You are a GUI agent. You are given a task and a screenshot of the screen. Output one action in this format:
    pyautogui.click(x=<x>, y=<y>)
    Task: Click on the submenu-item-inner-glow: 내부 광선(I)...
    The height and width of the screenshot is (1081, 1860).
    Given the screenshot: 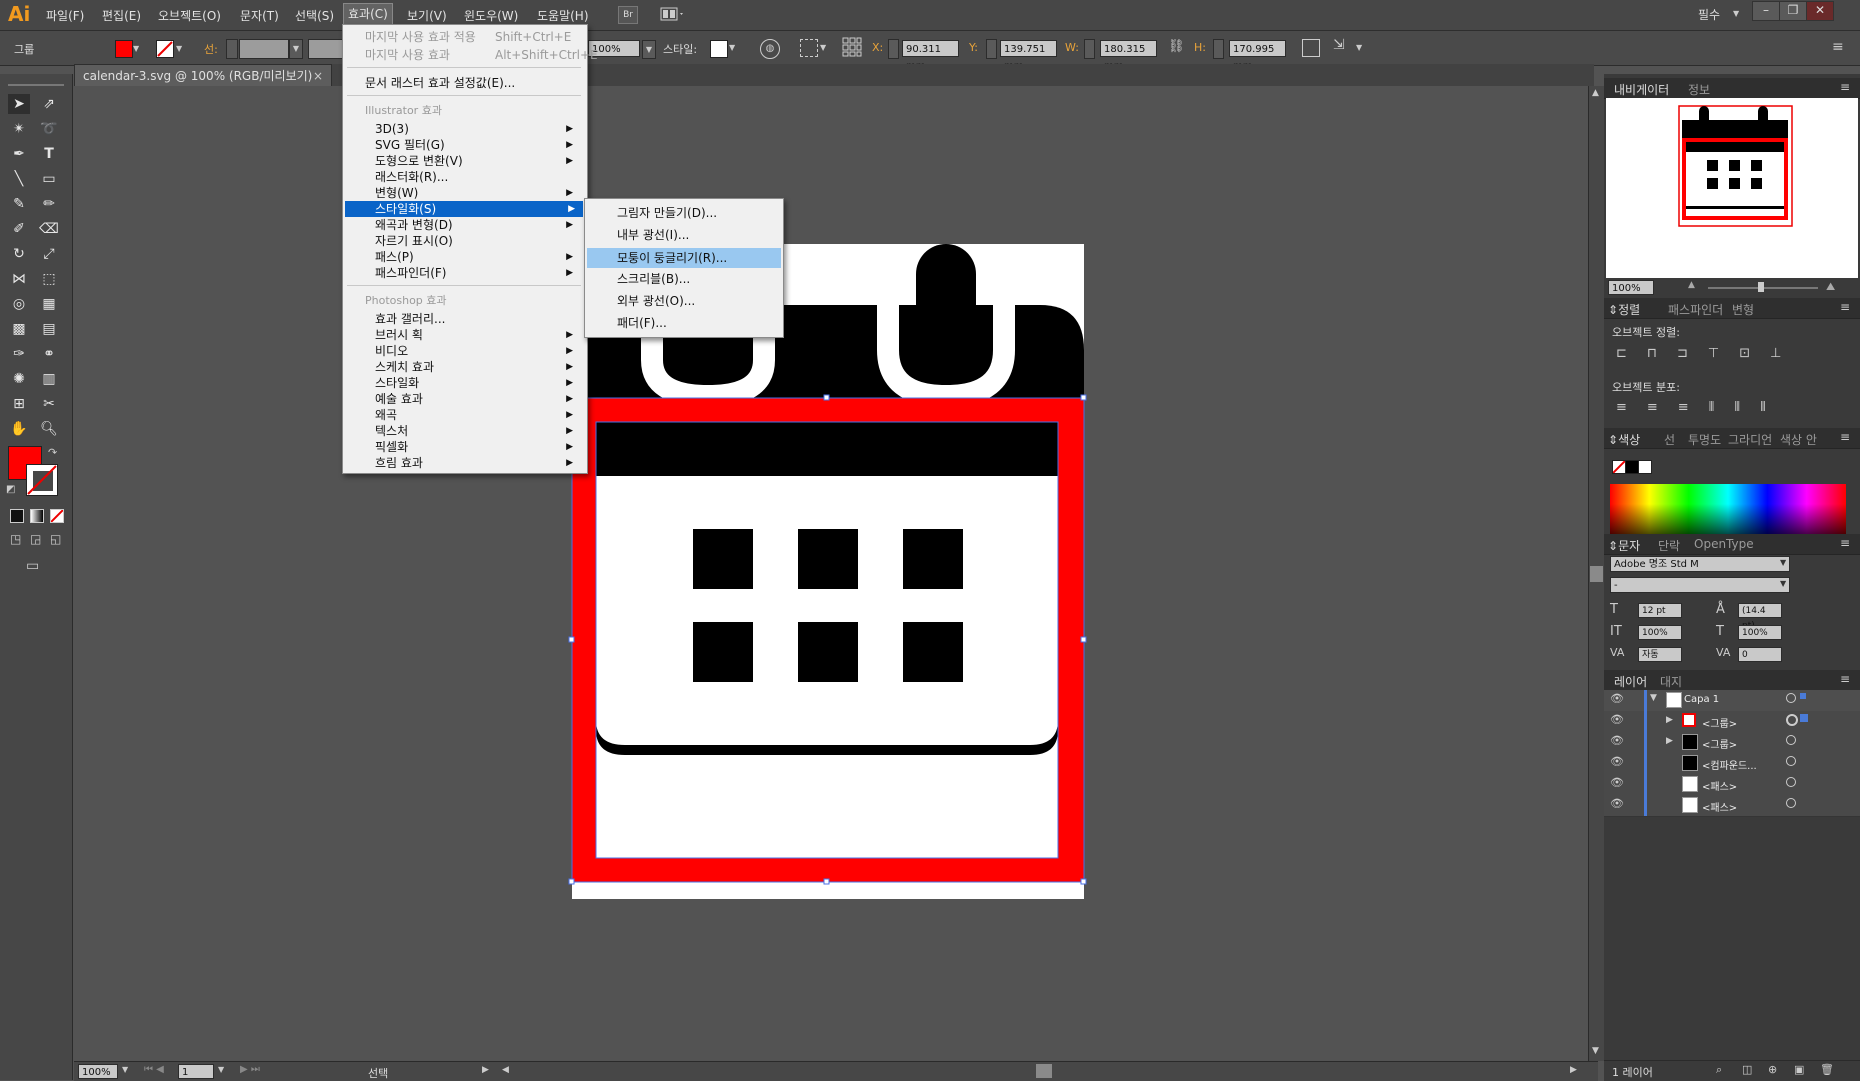 What is the action you would take?
    pyautogui.click(x=684, y=235)
    